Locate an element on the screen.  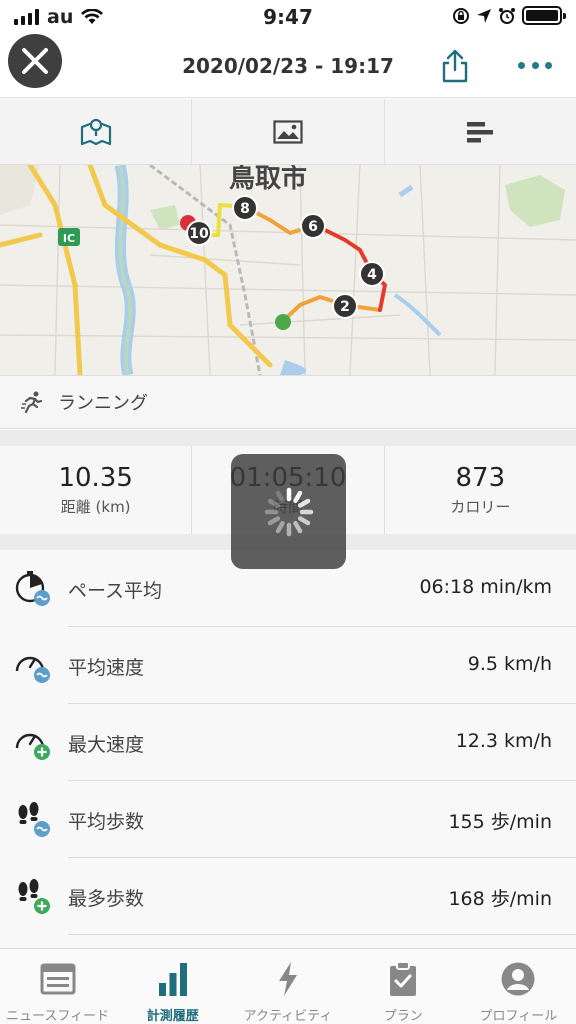
svg-text: 2 is located at coordinates (345, 307).